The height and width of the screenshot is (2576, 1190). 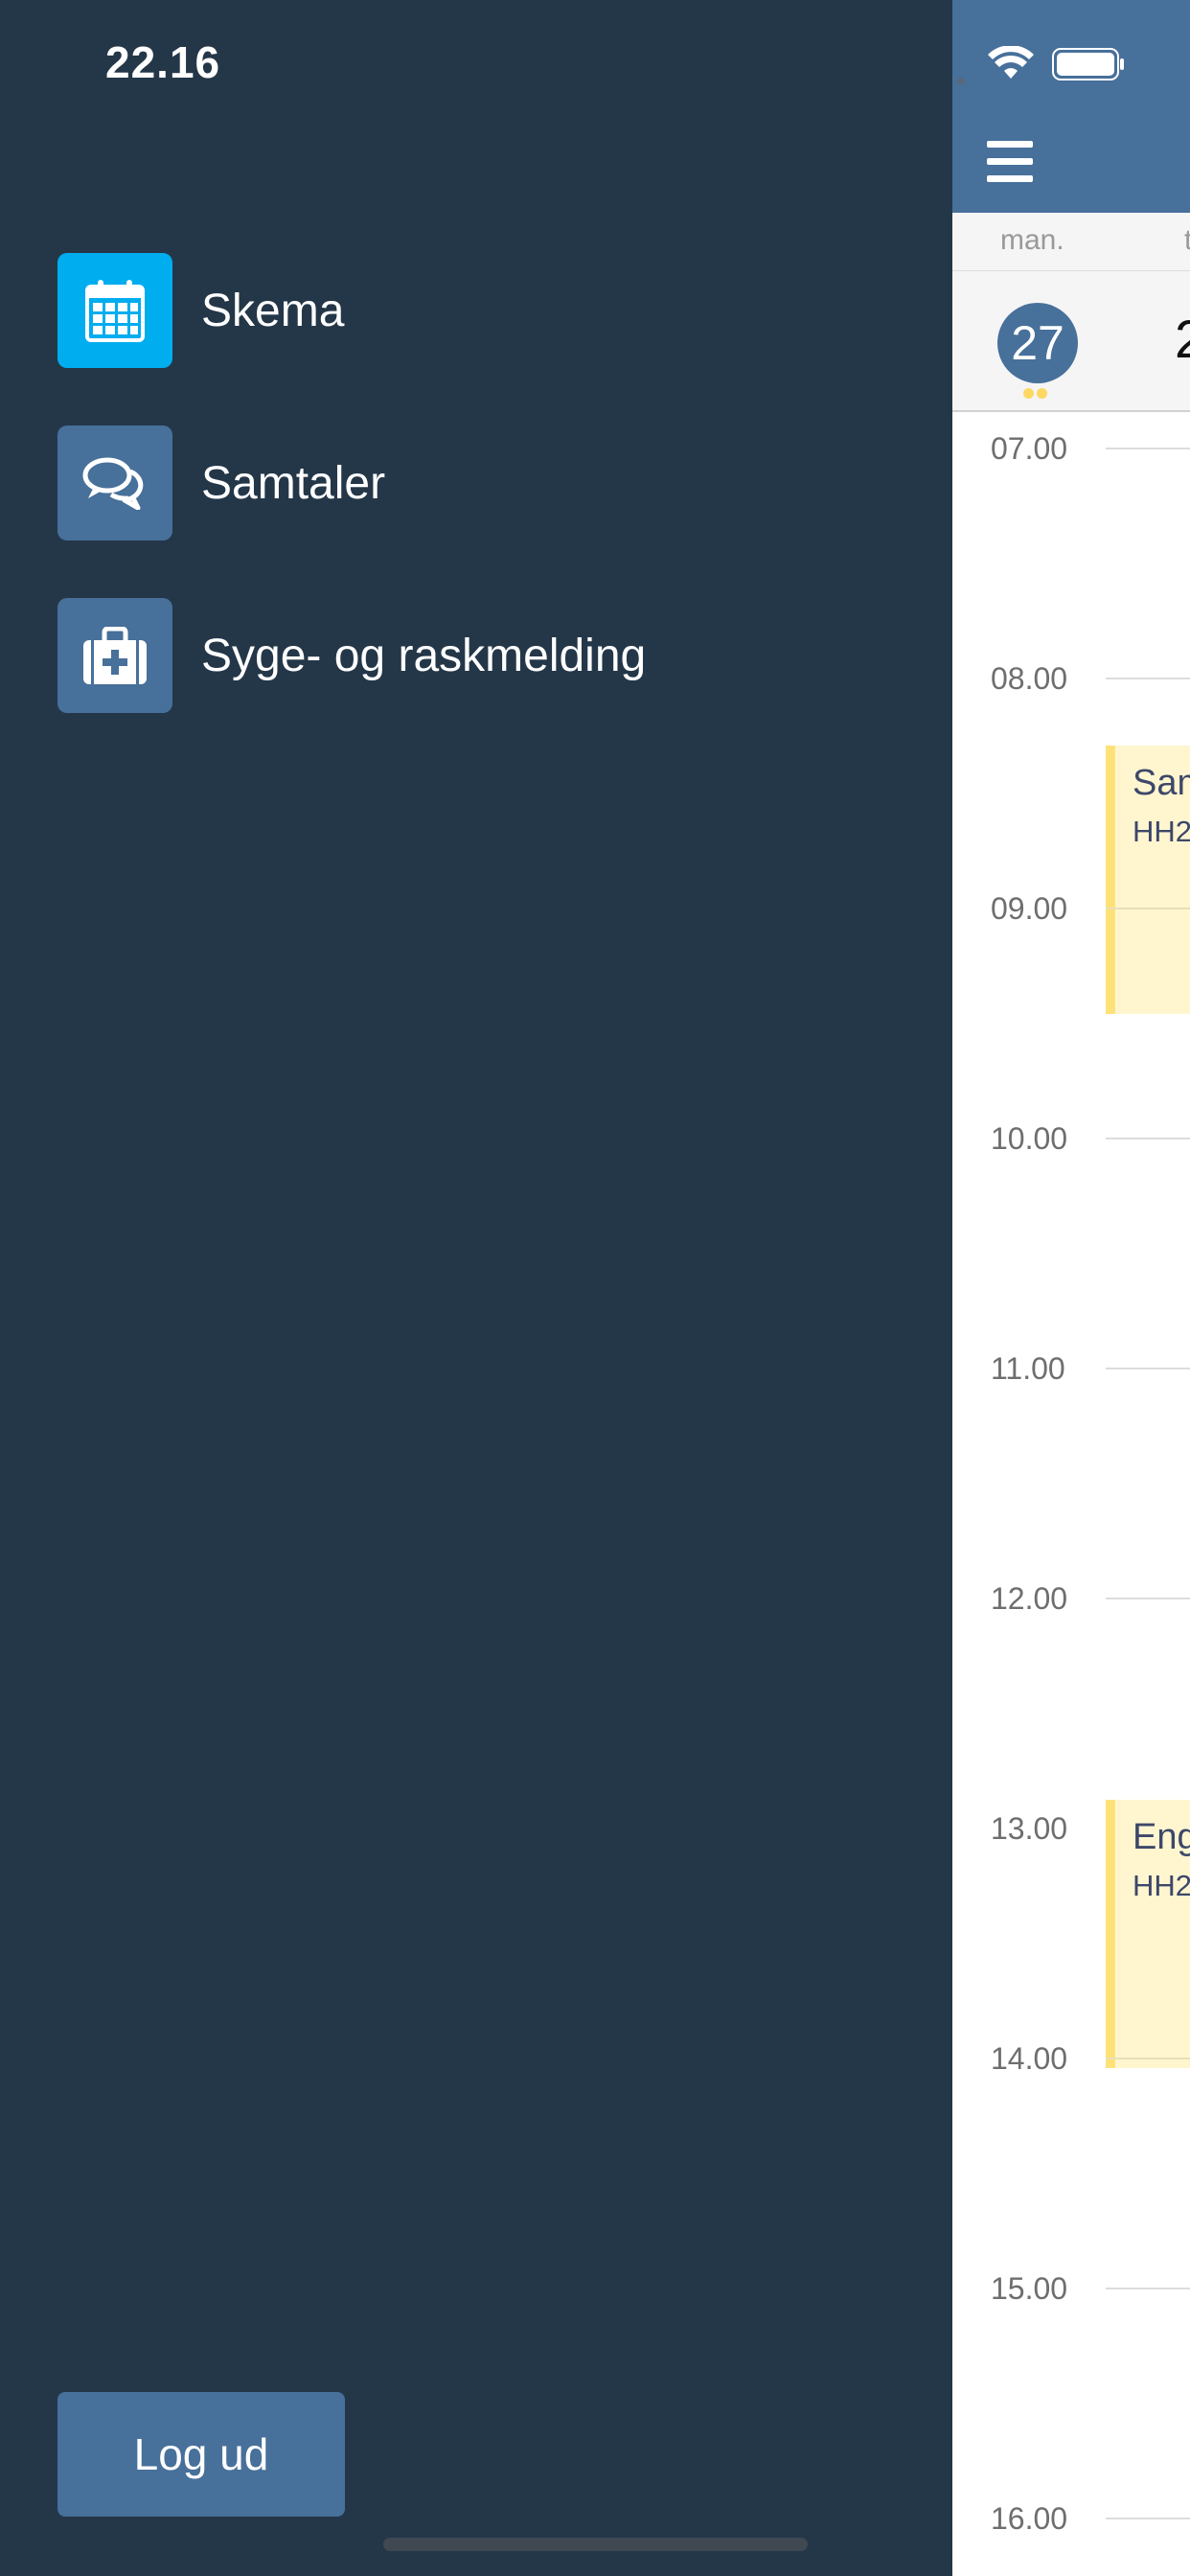 What do you see at coordinates (201, 2454) in the screenshot?
I see `logout-button: Log ud` at bounding box center [201, 2454].